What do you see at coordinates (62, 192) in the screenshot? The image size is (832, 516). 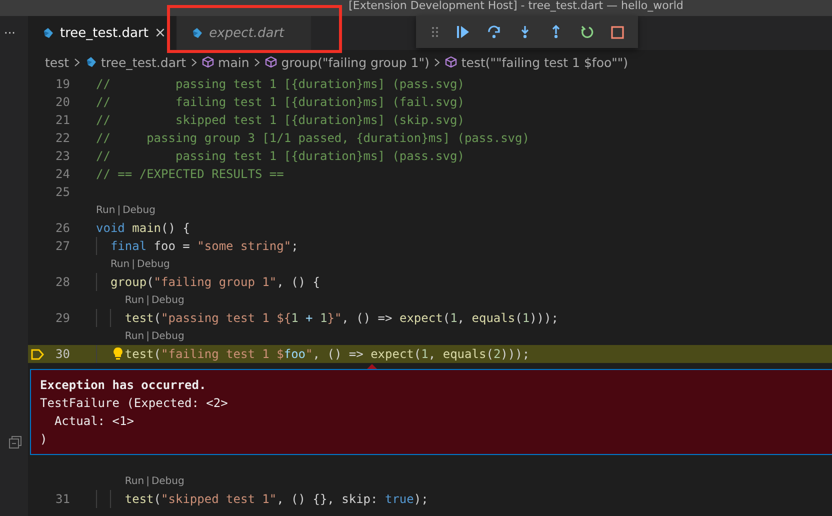 I see `line-number: 25` at bounding box center [62, 192].